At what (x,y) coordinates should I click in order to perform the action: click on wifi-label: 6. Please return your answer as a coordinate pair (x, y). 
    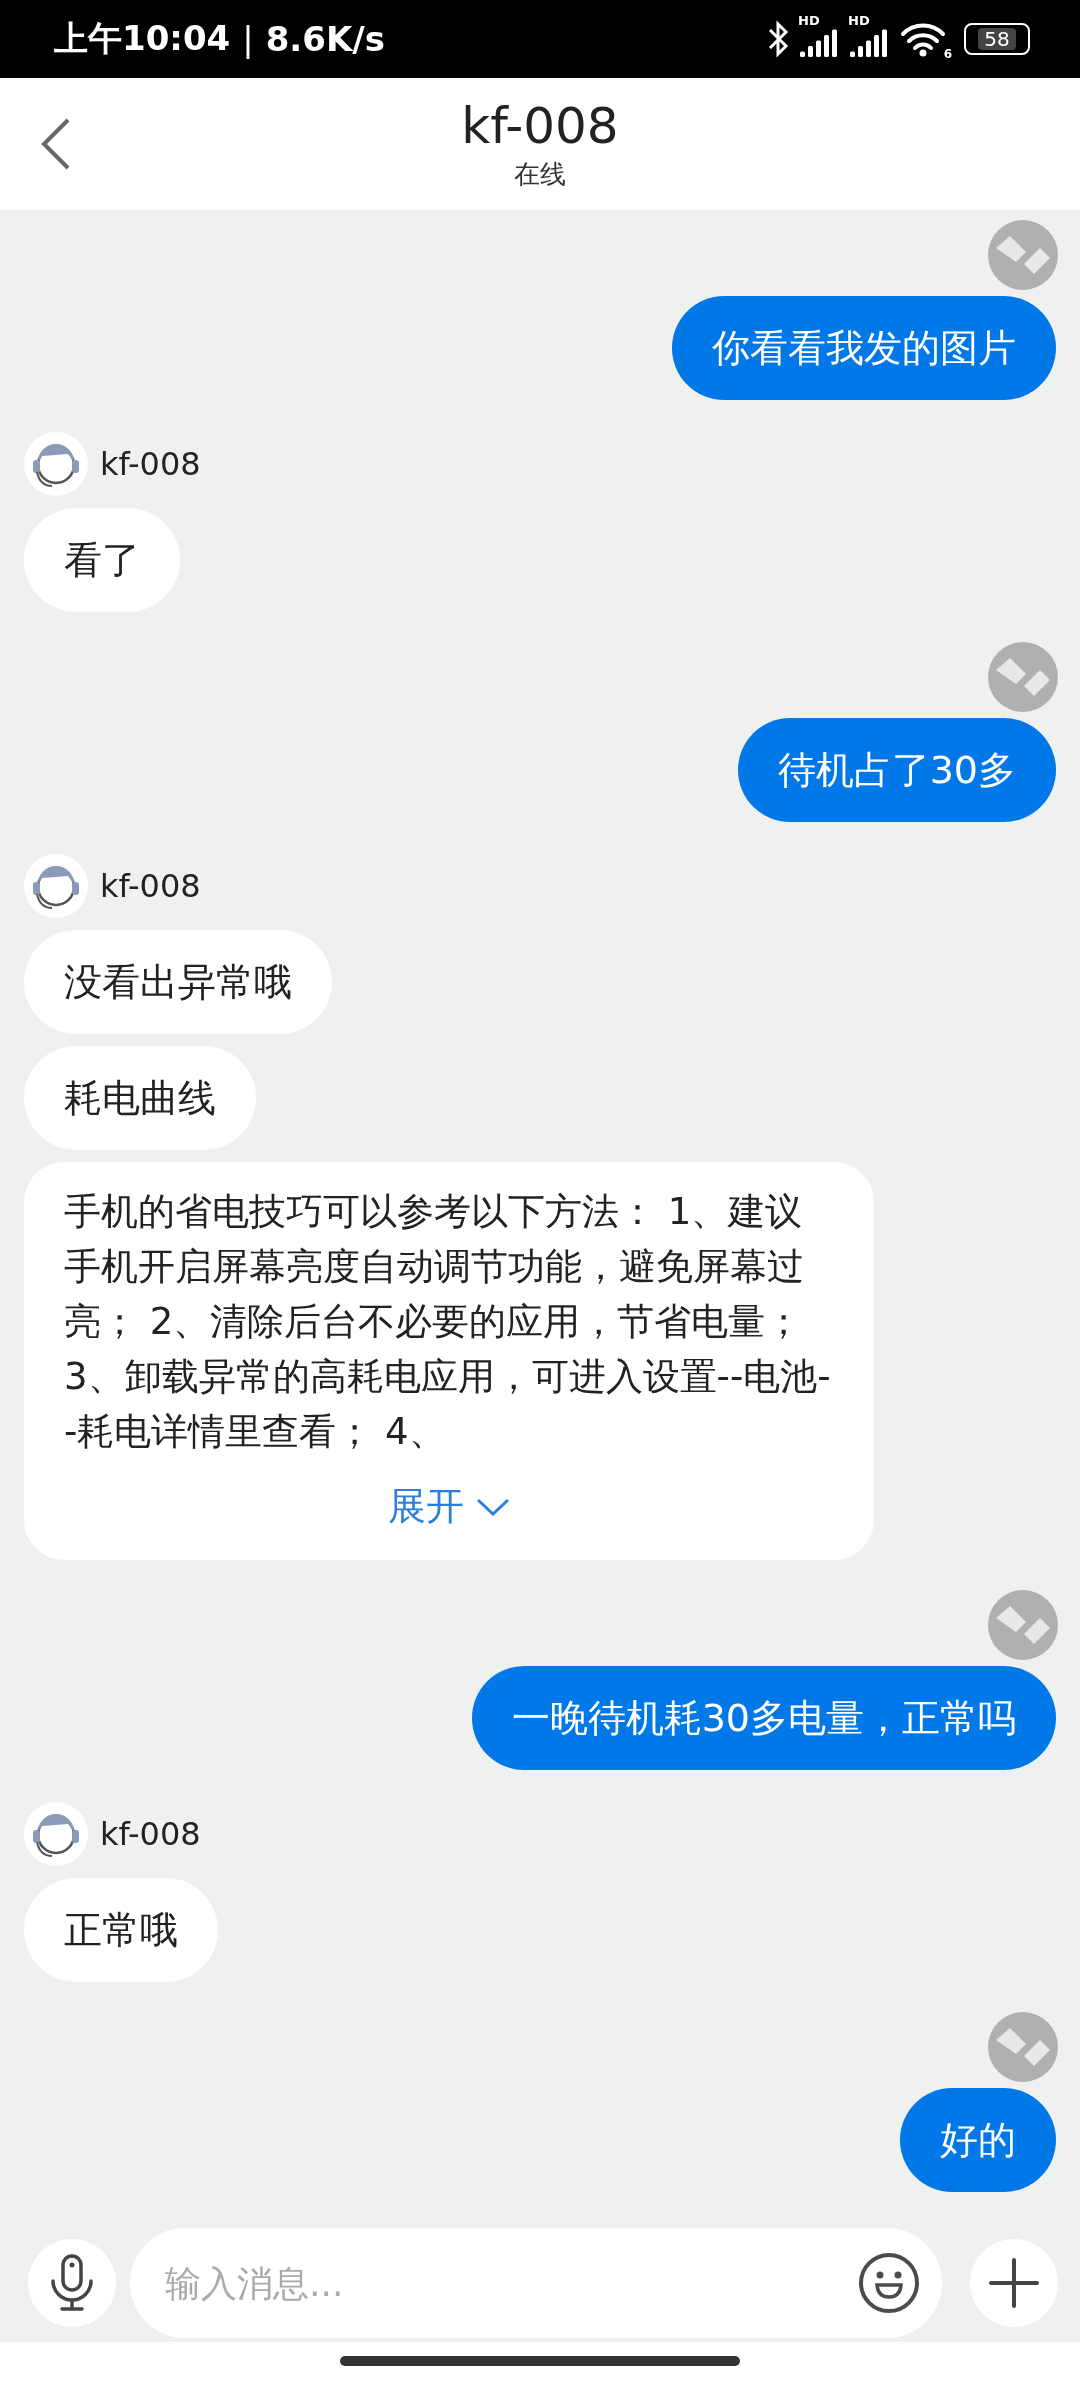
    Looking at the image, I should click on (947, 54).